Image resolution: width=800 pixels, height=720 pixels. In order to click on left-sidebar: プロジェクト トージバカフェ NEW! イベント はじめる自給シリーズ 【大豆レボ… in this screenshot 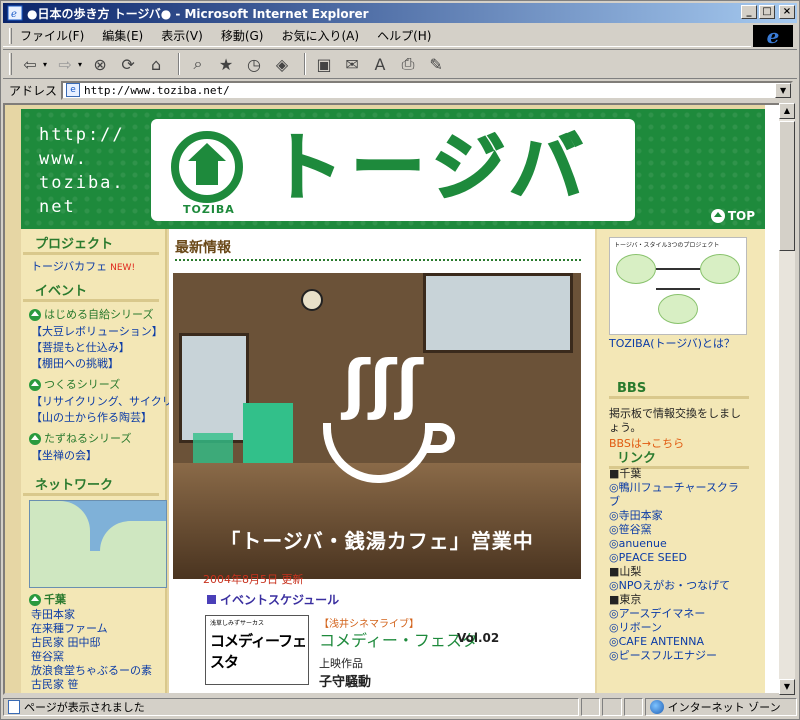, I will do `click(113, 461)`.